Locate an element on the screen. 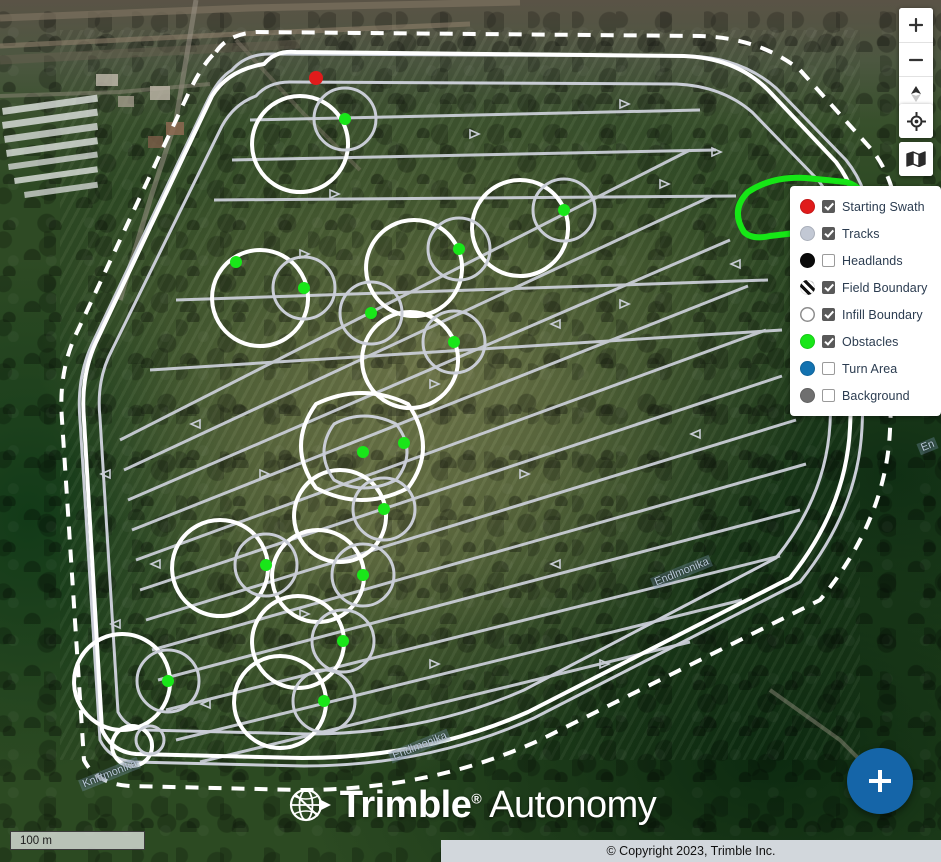  scale-bar-label: 100 m is located at coordinates (36, 840).